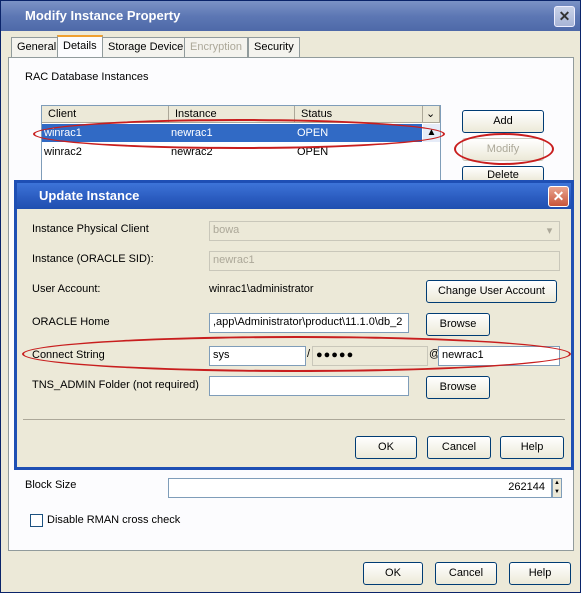  I want to click on rman-label: Disable RMAN cross check, so click(114, 520).